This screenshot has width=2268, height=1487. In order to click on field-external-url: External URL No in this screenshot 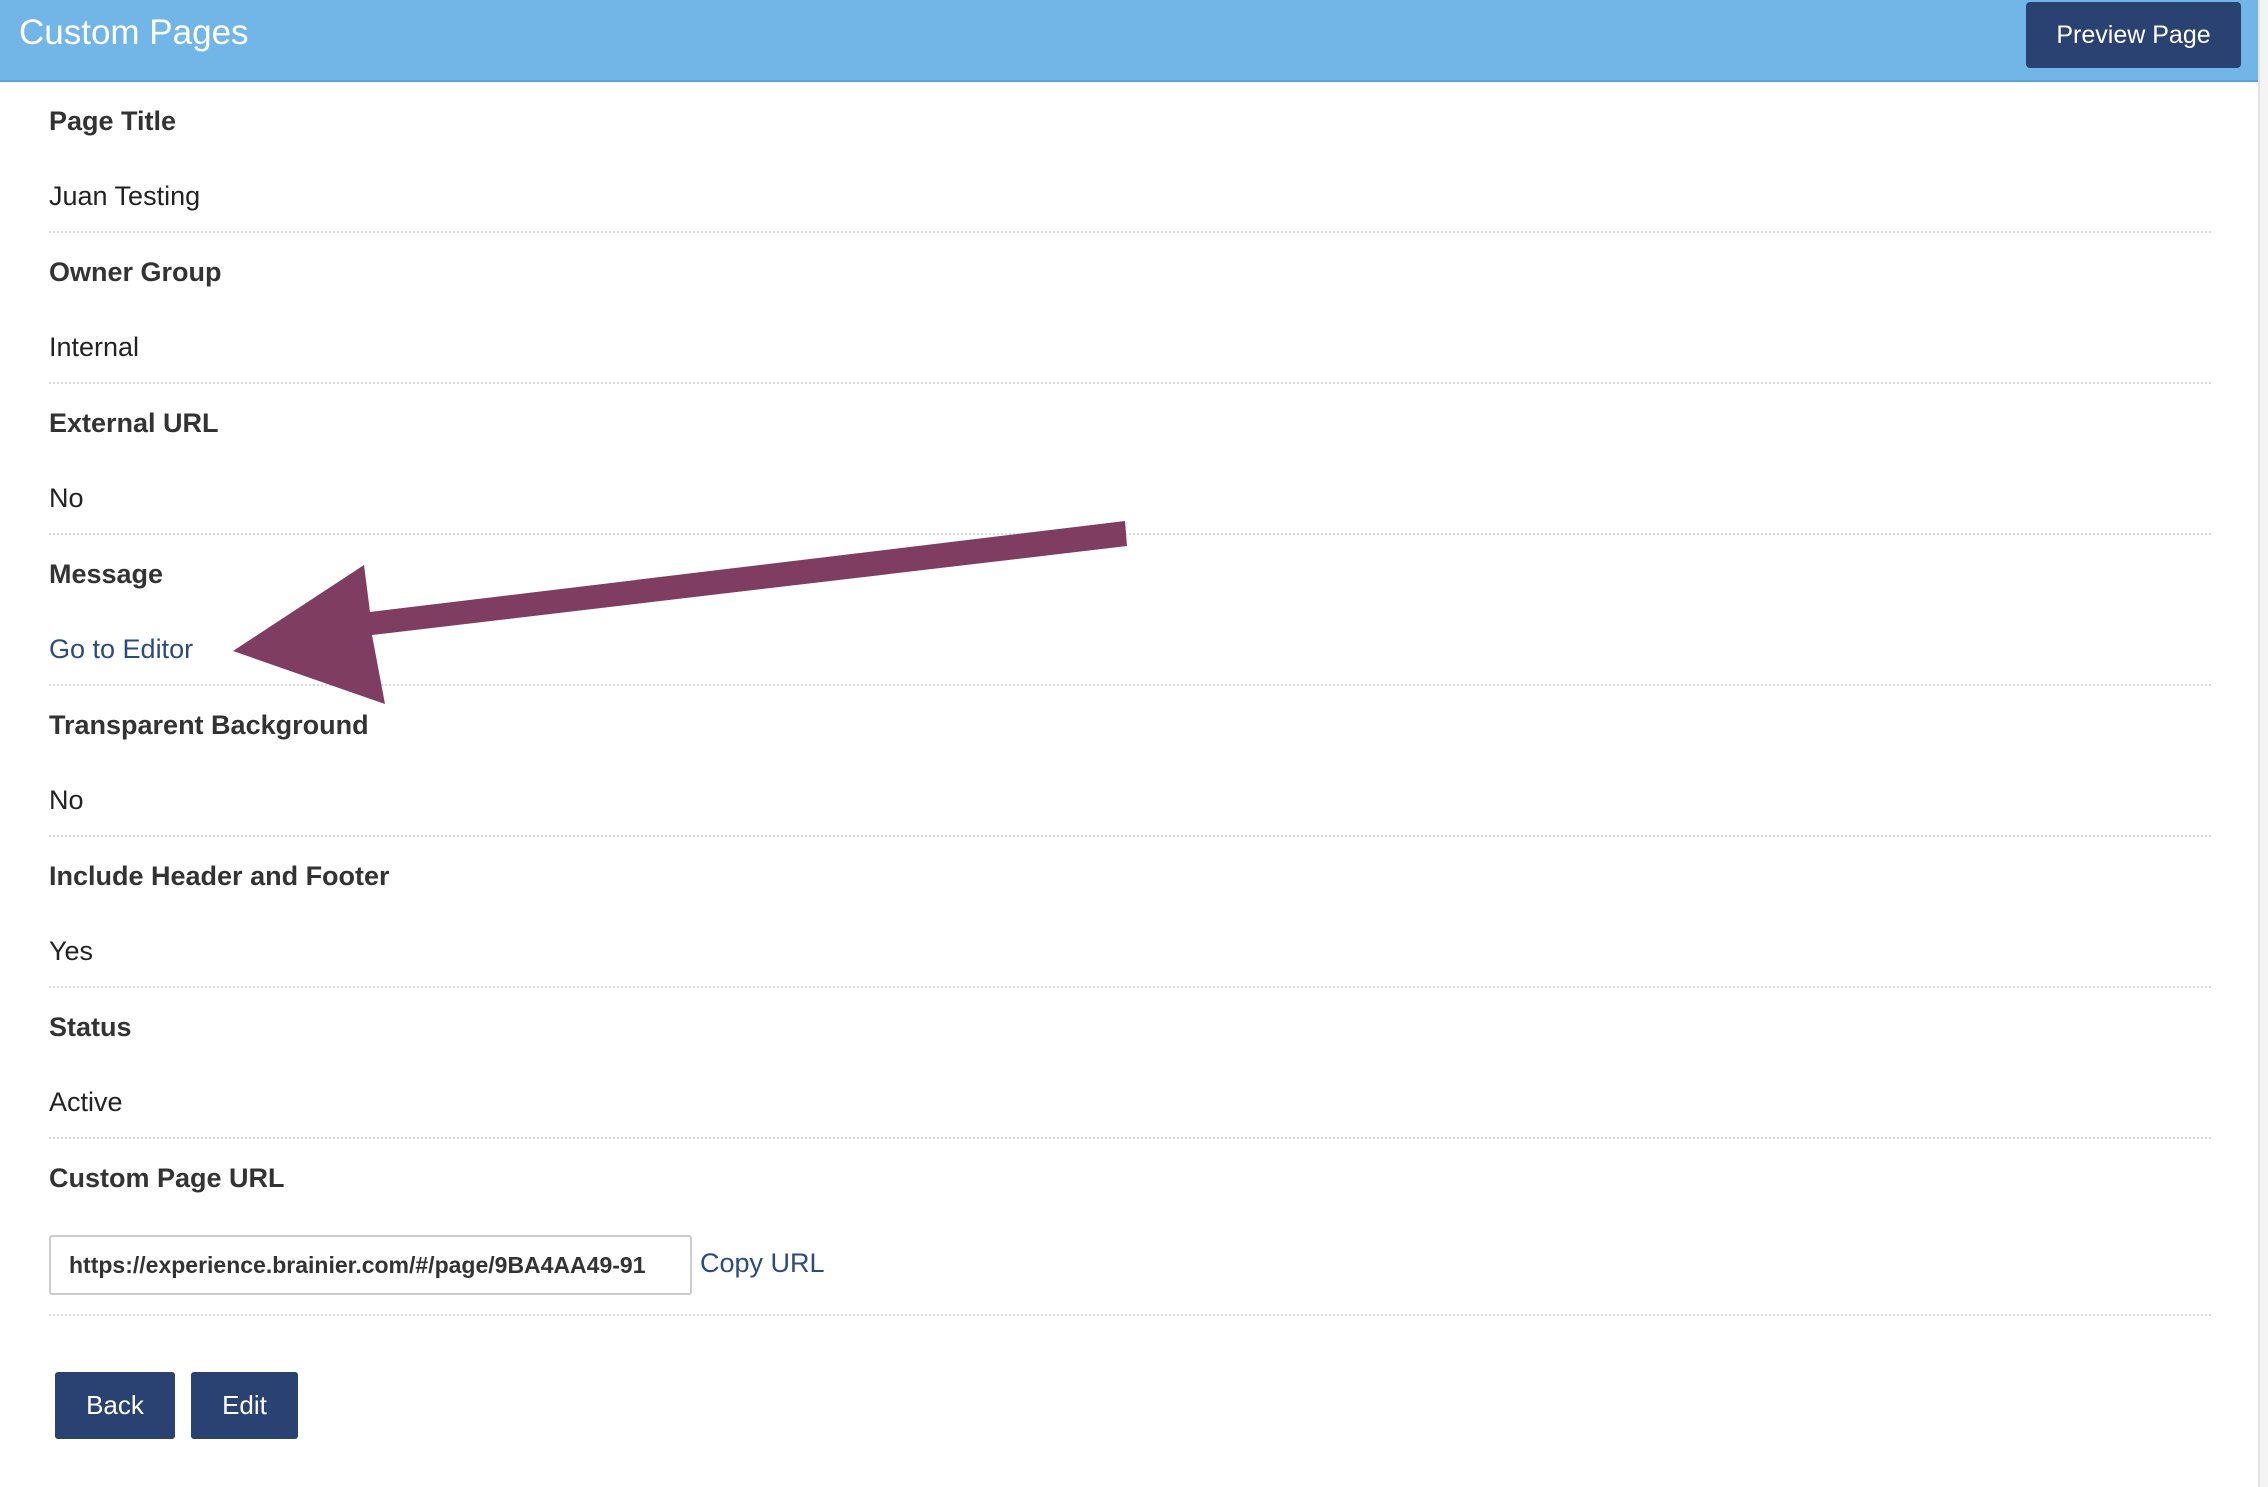, I will do `click(1130, 459)`.